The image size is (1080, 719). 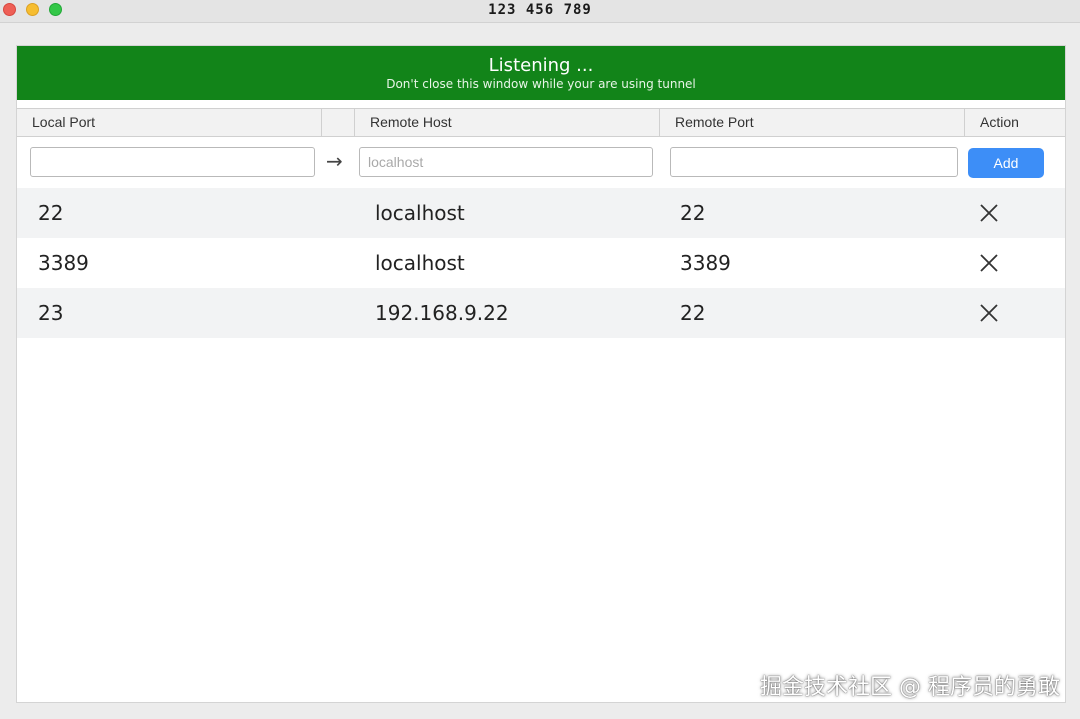 I want to click on new-tunnel-row: → Add, so click(x=541, y=163).